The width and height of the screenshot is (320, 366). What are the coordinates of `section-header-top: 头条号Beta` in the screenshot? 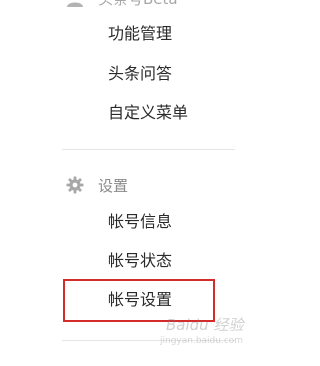 It's located at (122, 4).